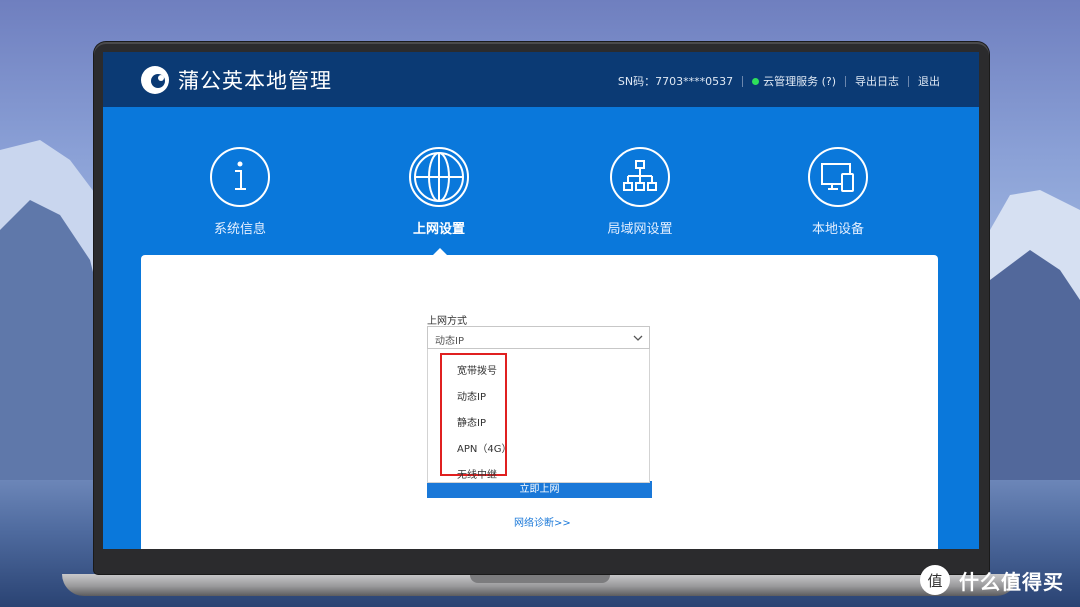 The image size is (1080, 607). I want to click on globe-icon, so click(439, 177).